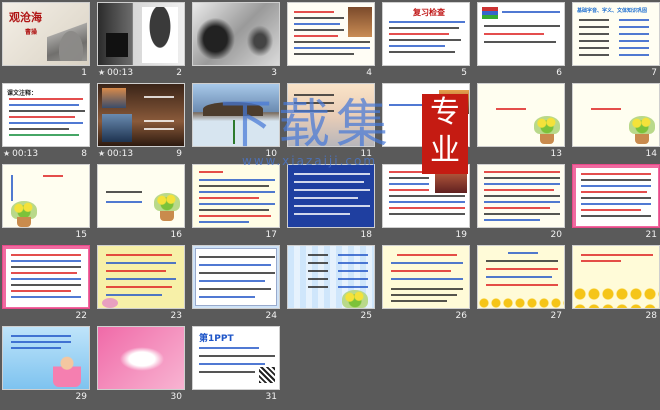 Image resolution: width=660 pixels, height=410 pixels. What do you see at coordinates (616, 73) in the screenshot?
I see `slide-meta: 7` at bounding box center [616, 73].